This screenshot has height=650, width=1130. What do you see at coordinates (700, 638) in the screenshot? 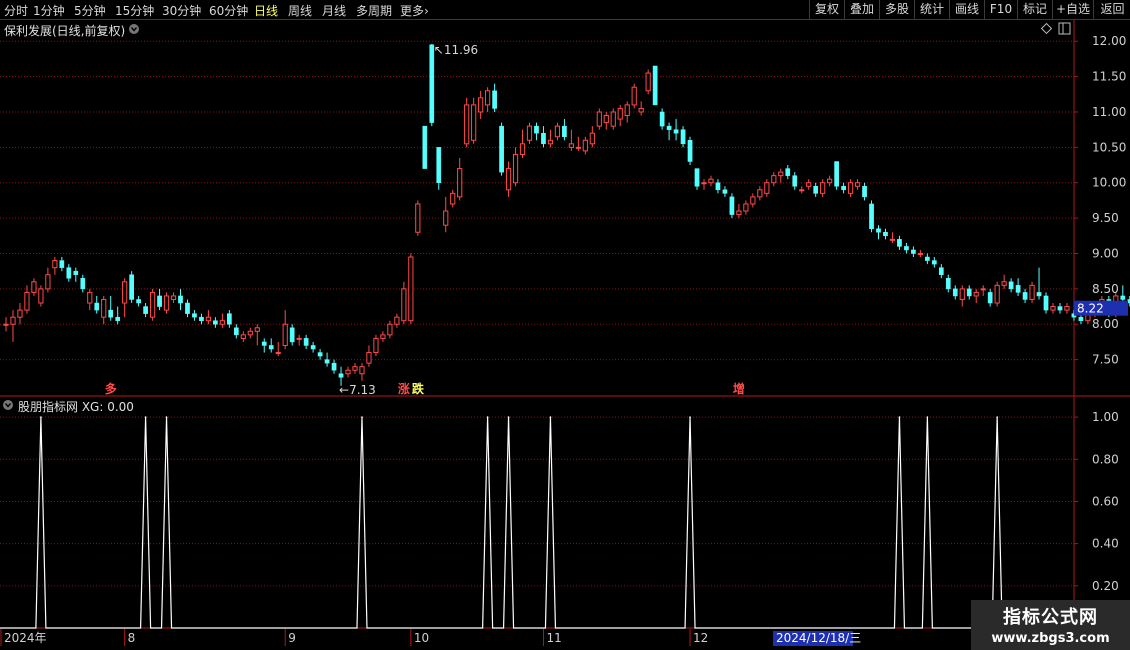
I see `date-tick-label: 12` at bounding box center [700, 638].